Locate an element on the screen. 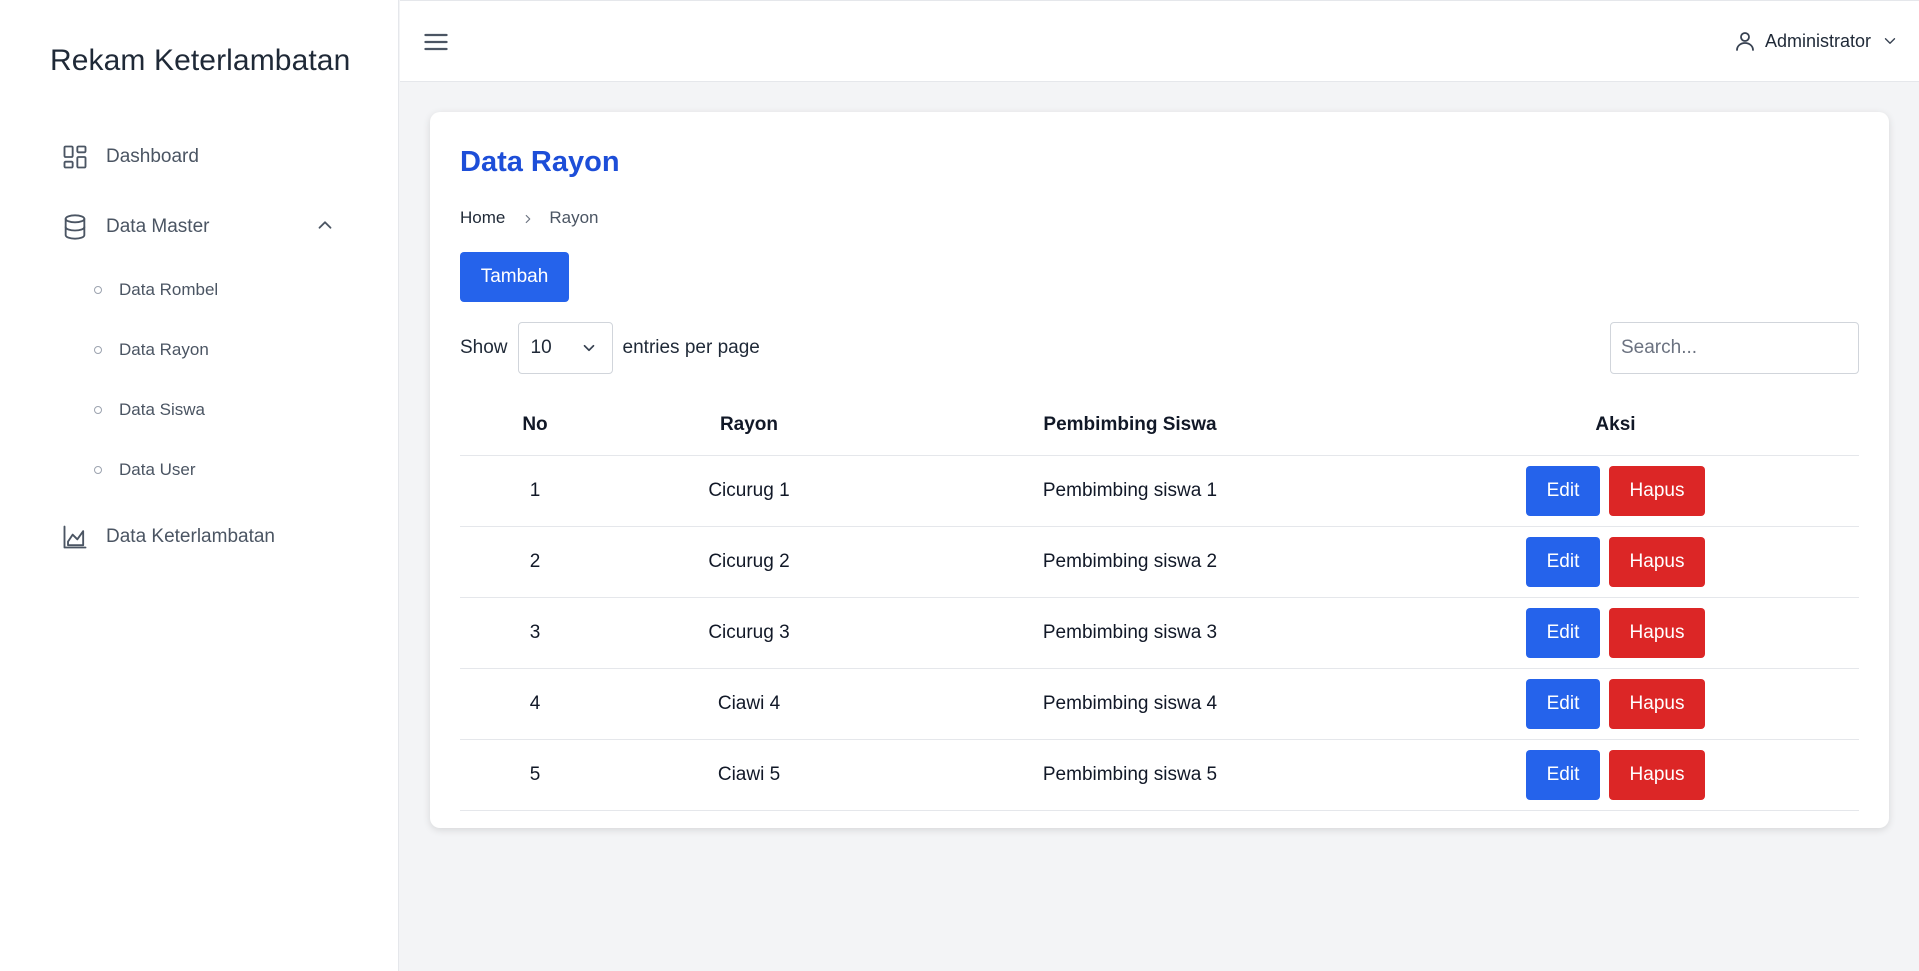 Image resolution: width=1919 pixels, height=971 pixels. sidebar-subitem-label: Data Siswa is located at coordinates (162, 409).